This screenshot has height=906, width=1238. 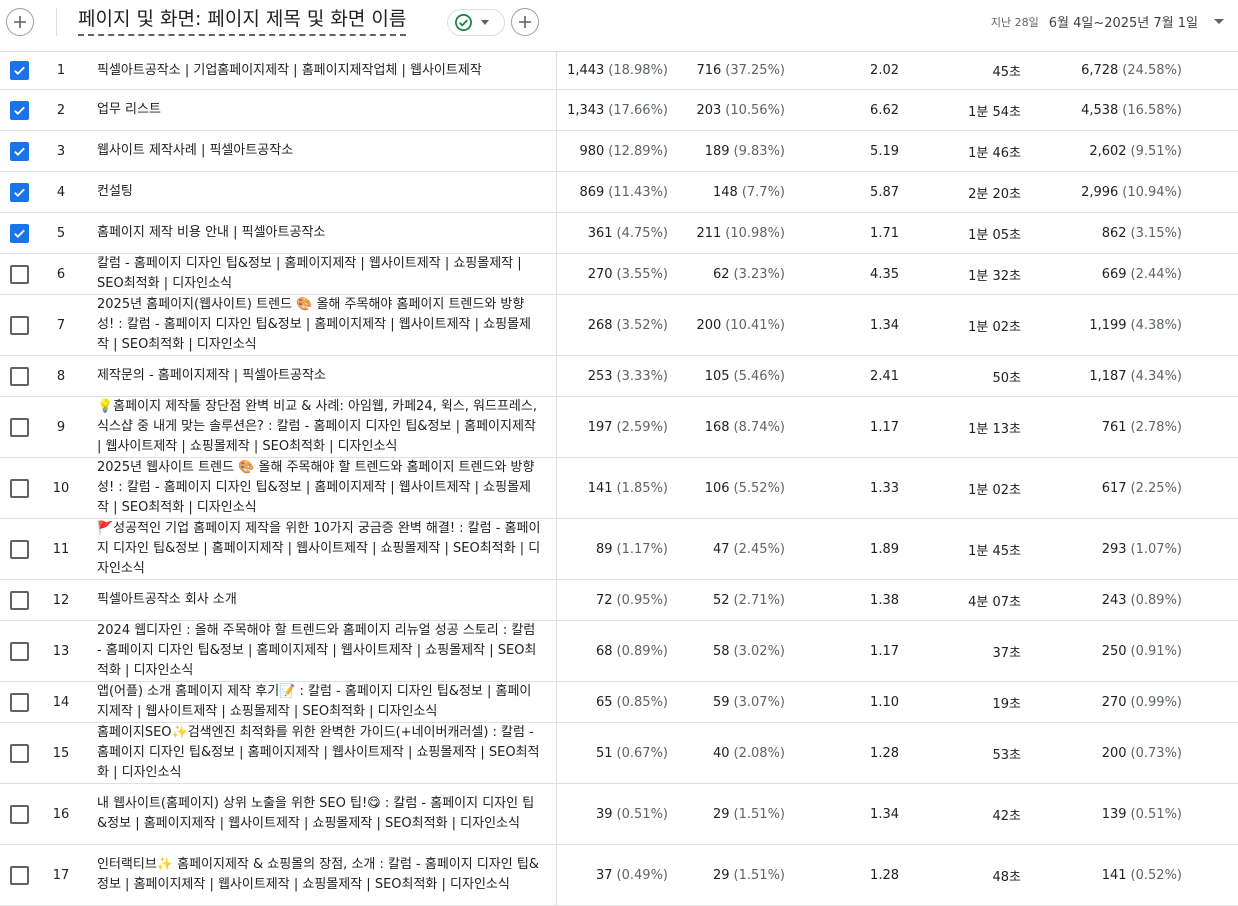 What do you see at coordinates (1156, 549) in the screenshot?
I see `event-count-percent: (1.07%)` at bounding box center [1156, 549].